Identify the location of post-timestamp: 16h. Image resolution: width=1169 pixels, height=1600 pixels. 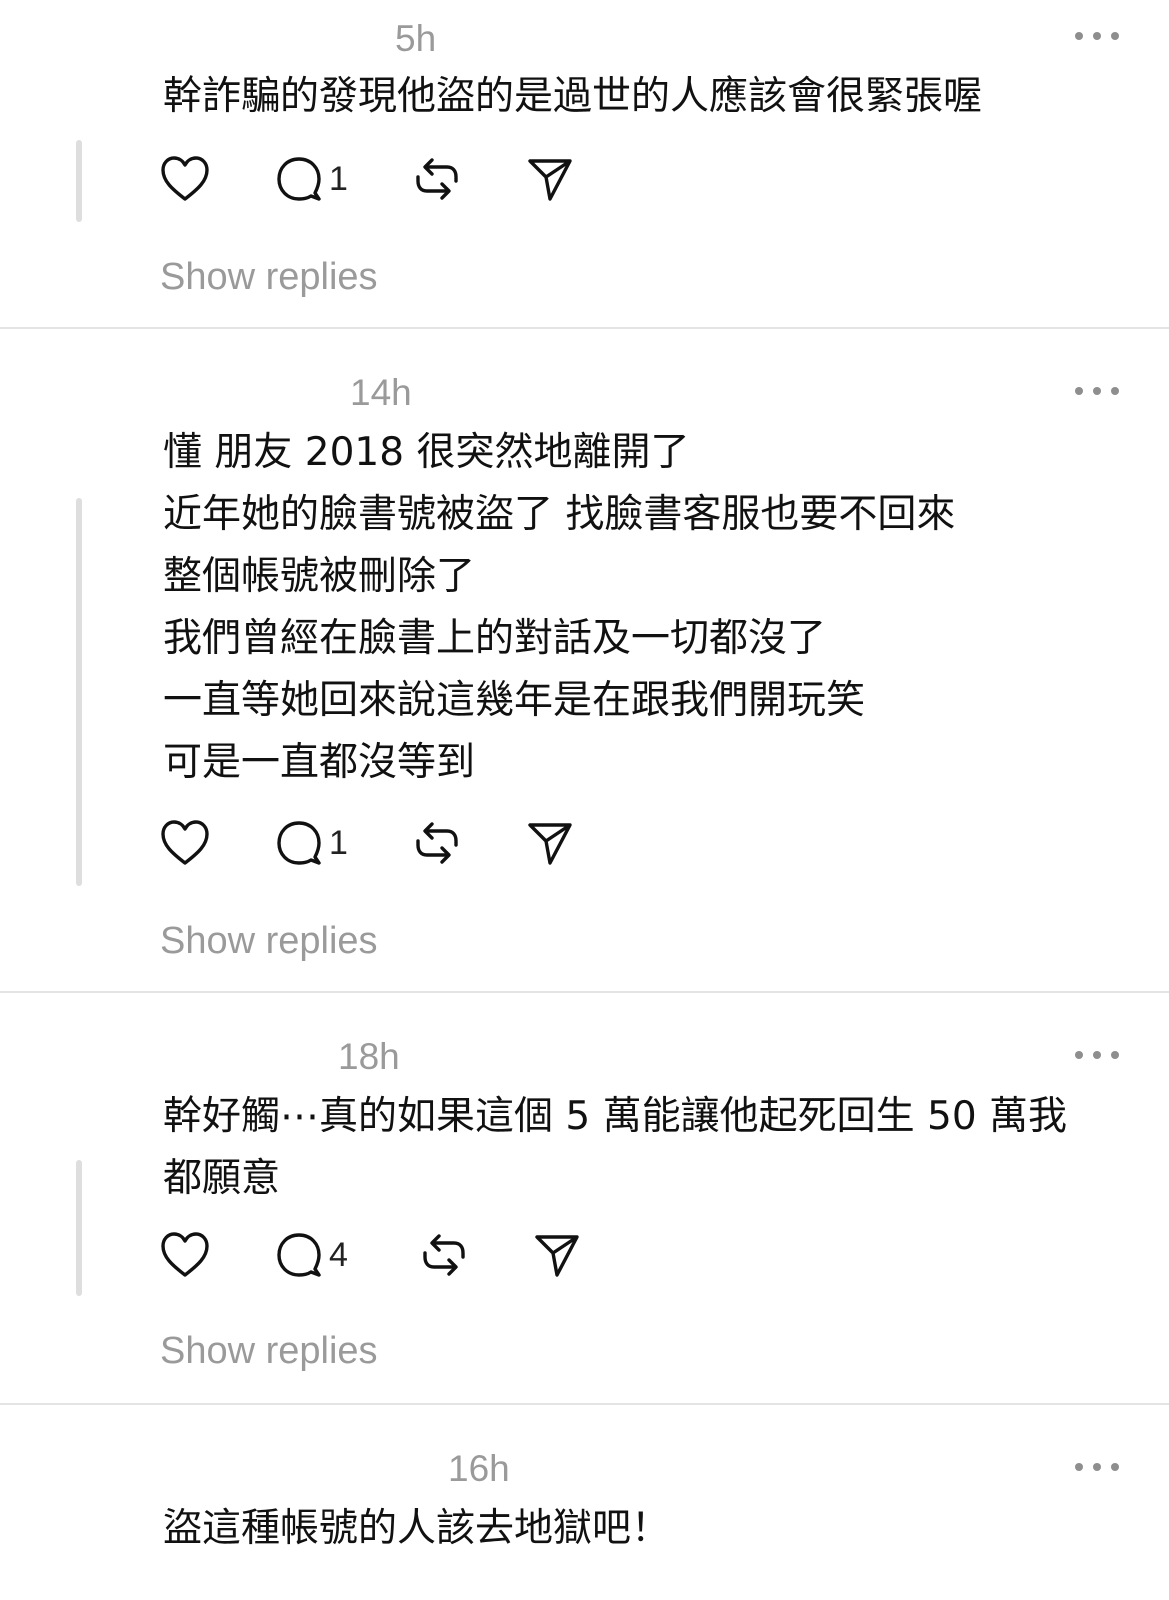
(479, 1468).